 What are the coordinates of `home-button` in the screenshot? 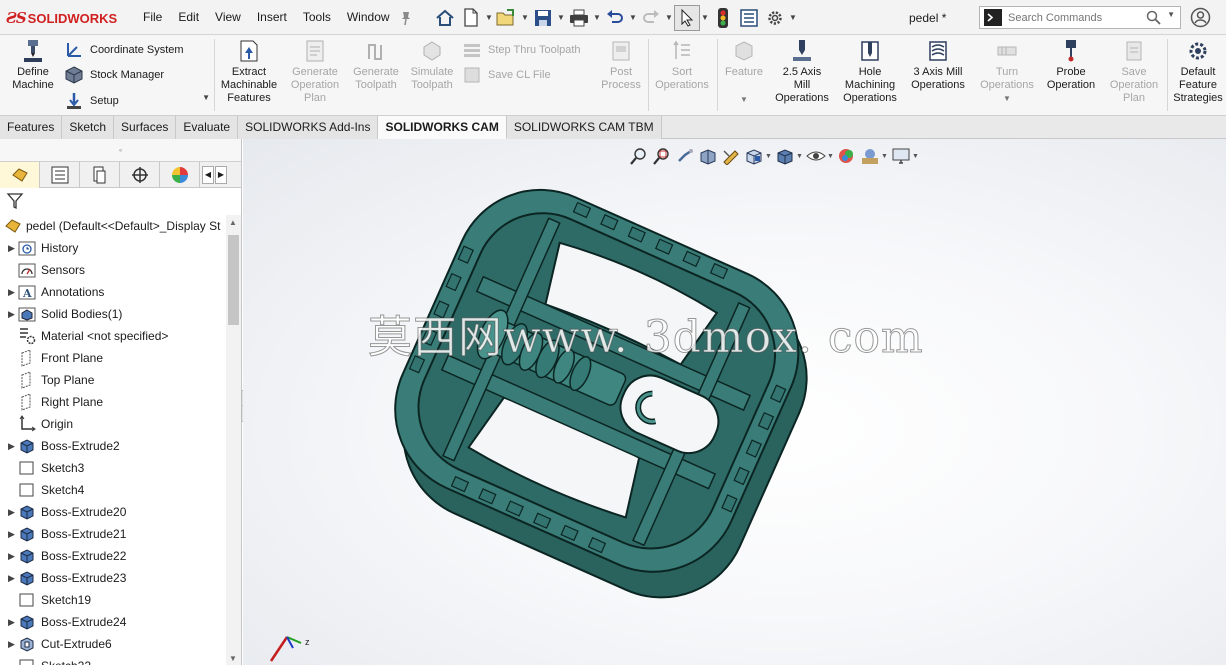 It's located at (445, 18).